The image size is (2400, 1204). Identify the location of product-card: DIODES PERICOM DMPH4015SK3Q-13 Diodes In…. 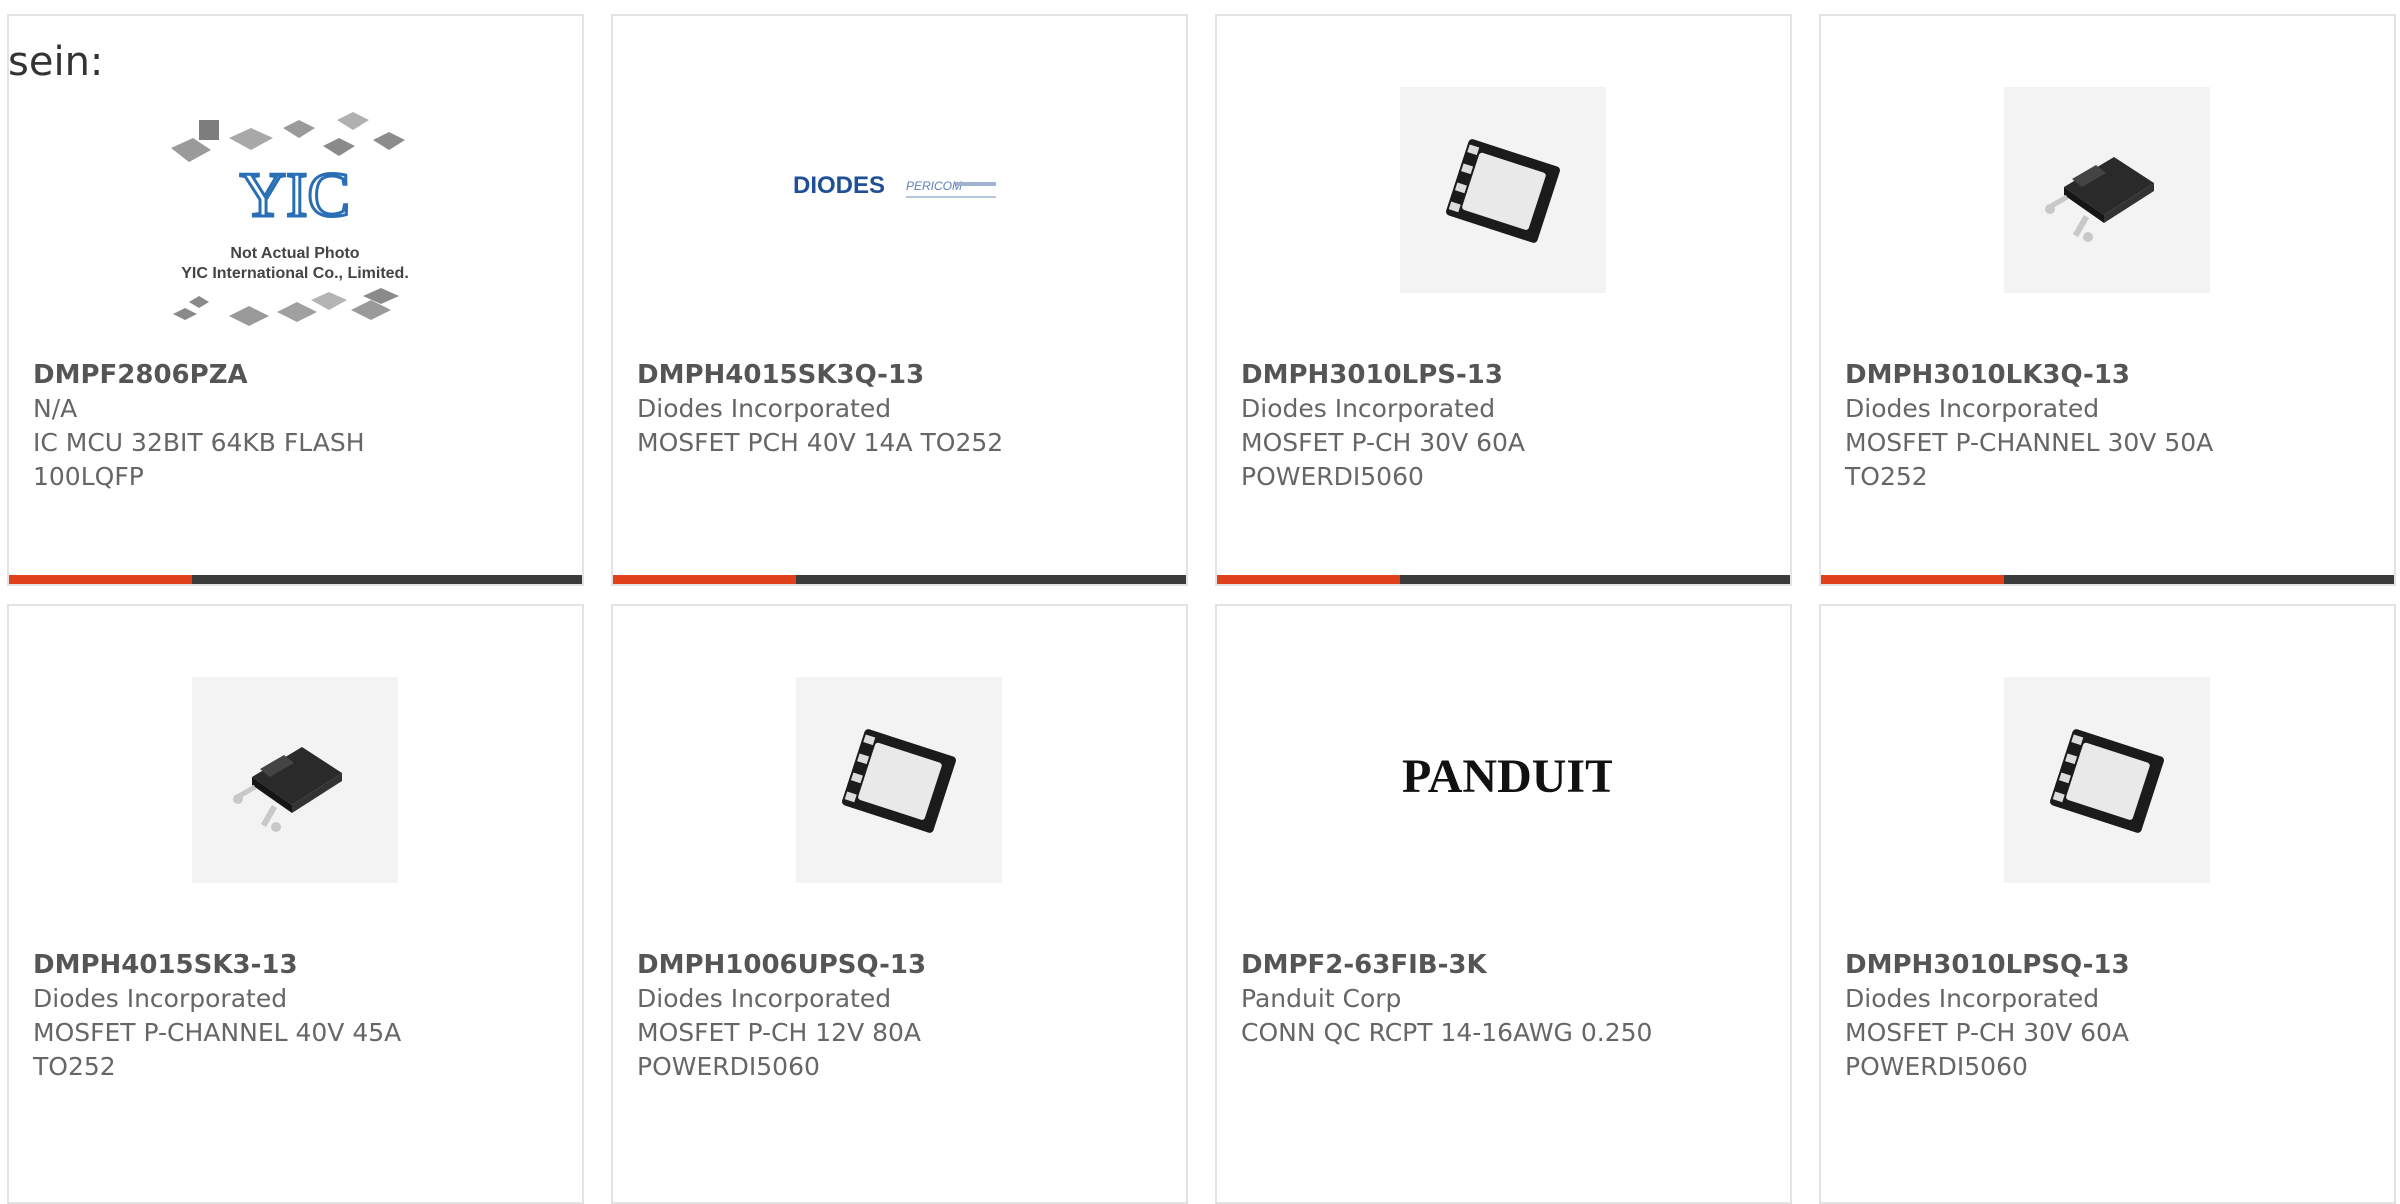
(899, 300).